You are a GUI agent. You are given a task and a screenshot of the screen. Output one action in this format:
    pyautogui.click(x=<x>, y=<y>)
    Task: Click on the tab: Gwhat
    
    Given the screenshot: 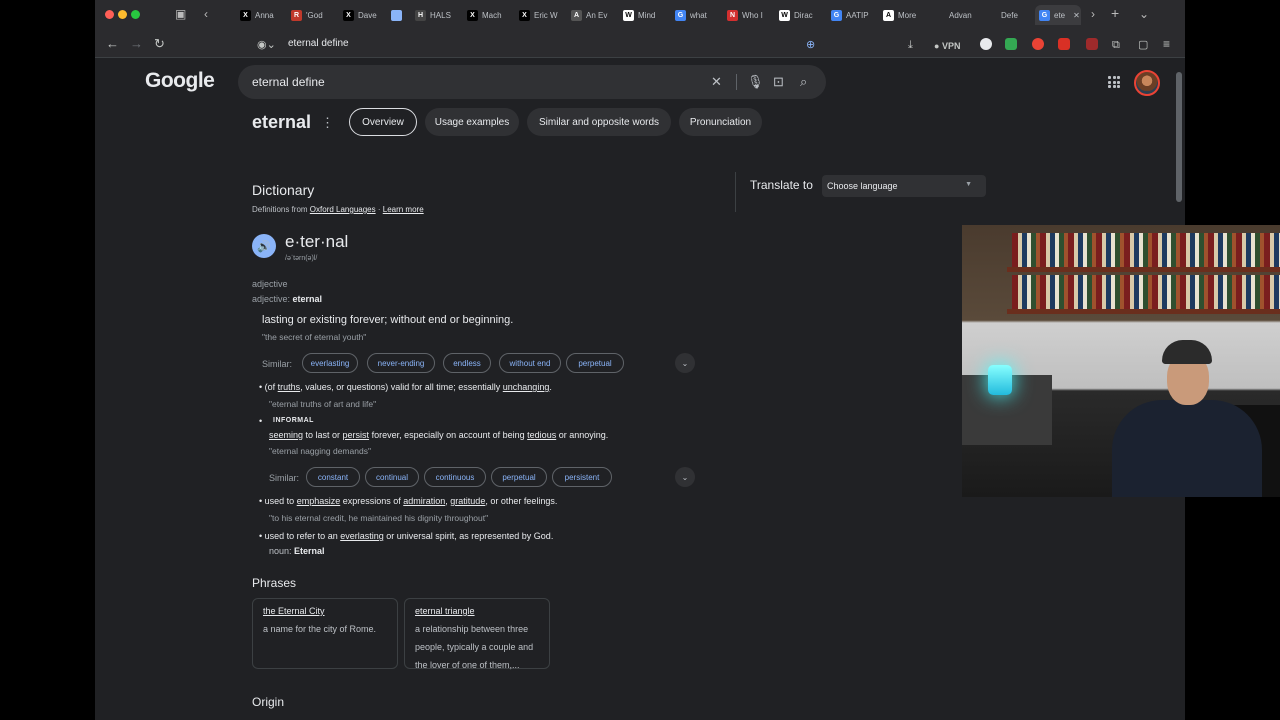 What is the action you would take?
    pyautogui.click(x=695, y=15)
    